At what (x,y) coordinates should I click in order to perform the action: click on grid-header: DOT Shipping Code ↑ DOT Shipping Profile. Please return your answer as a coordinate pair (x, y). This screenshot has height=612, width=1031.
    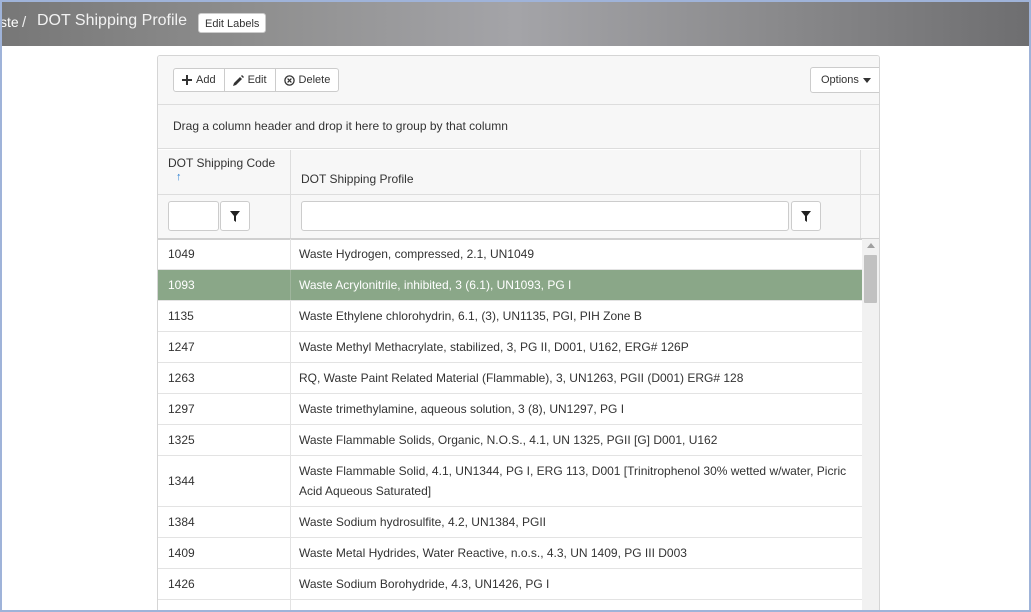
    Looking at the image, I should click on (518, 172).